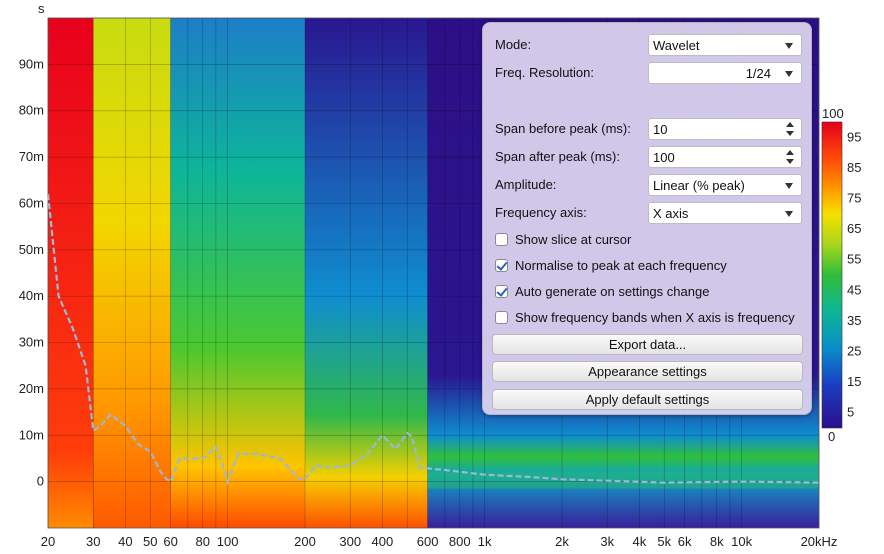 This screenshot has width=884, height=554. What do you see at coordinates (501, 239) in the screenshot?
I see `show-slice-checkbox` at bounding box center [501, 239].